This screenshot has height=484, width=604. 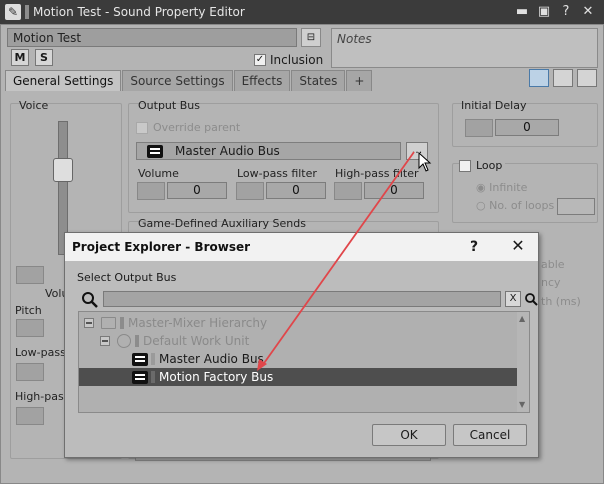 I want to click on app-icon: ✎, so click(x=13, y=12).